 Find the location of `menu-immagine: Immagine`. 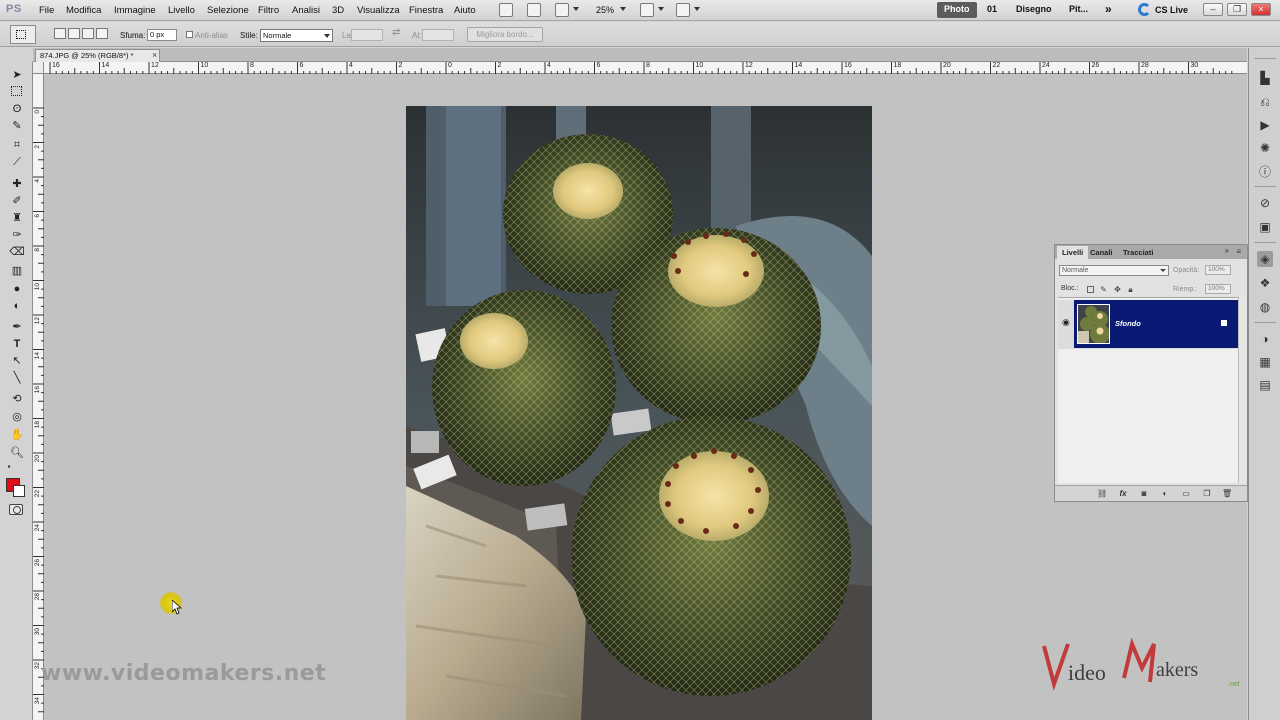

menu-immagine: Immagine is located at coordinates (135, 10).